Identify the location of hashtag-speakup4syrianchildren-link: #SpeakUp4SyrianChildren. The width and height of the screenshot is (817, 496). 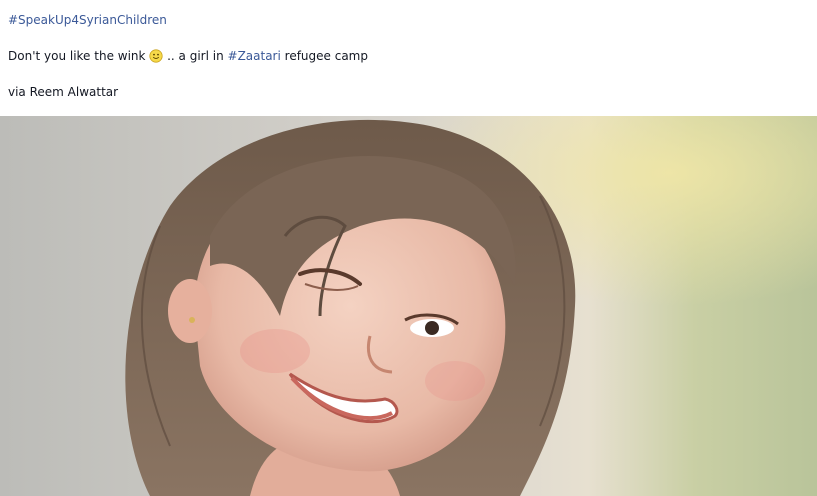
(87, 20).